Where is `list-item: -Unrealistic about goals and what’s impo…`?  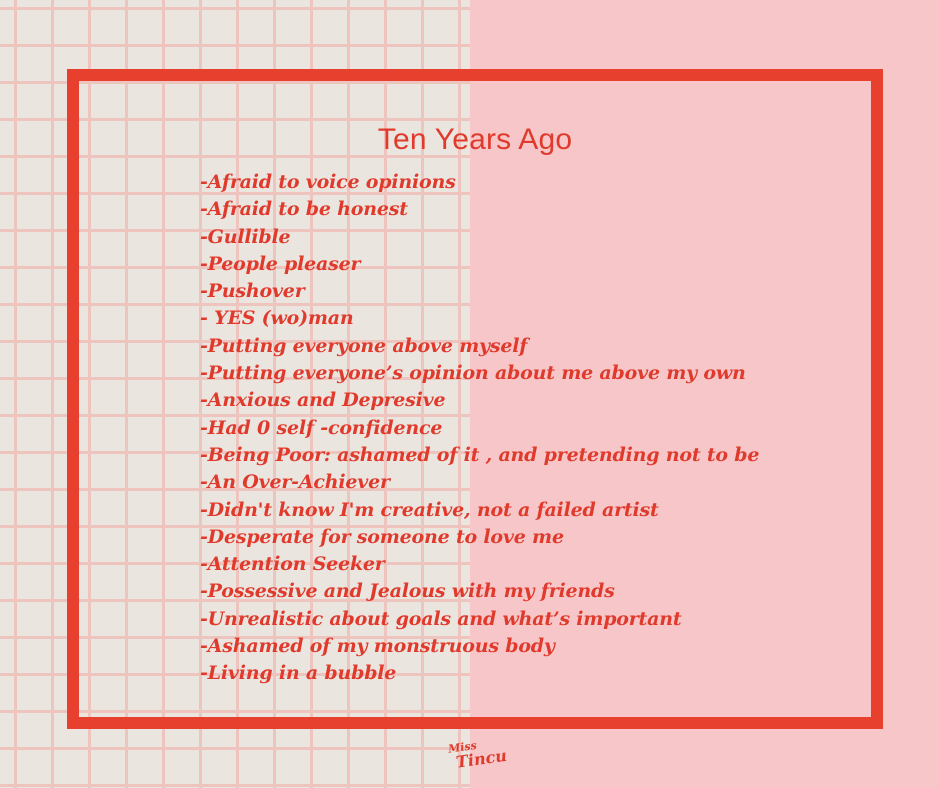
list-item: -Unrealistic about goals and what’s impo… is located at coordinates (441, 618).